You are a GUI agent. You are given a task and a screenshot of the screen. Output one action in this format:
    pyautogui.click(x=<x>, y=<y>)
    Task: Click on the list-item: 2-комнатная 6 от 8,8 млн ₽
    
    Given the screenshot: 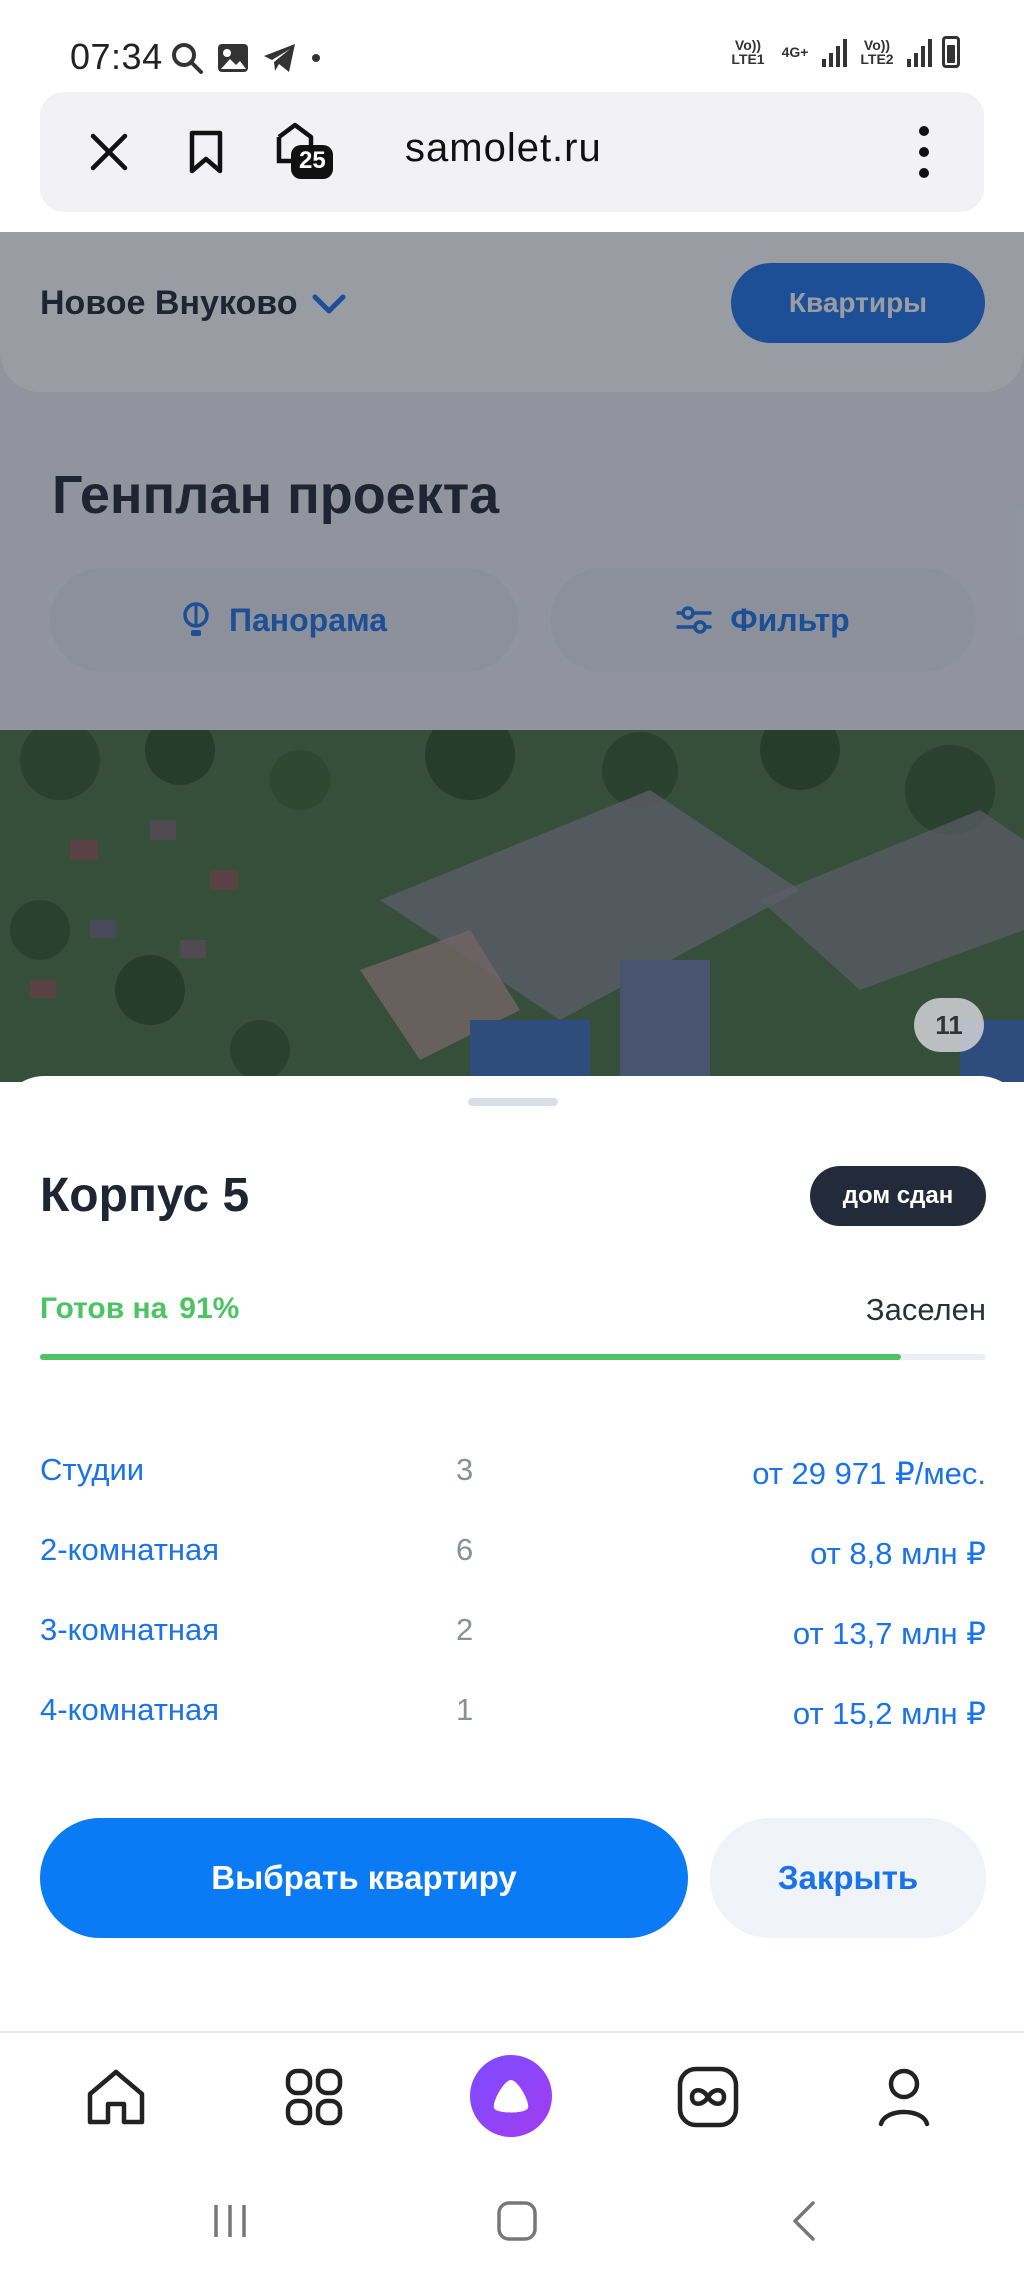 What is the action you would take?
    pyautogui.click(x=513, y=1566)
    